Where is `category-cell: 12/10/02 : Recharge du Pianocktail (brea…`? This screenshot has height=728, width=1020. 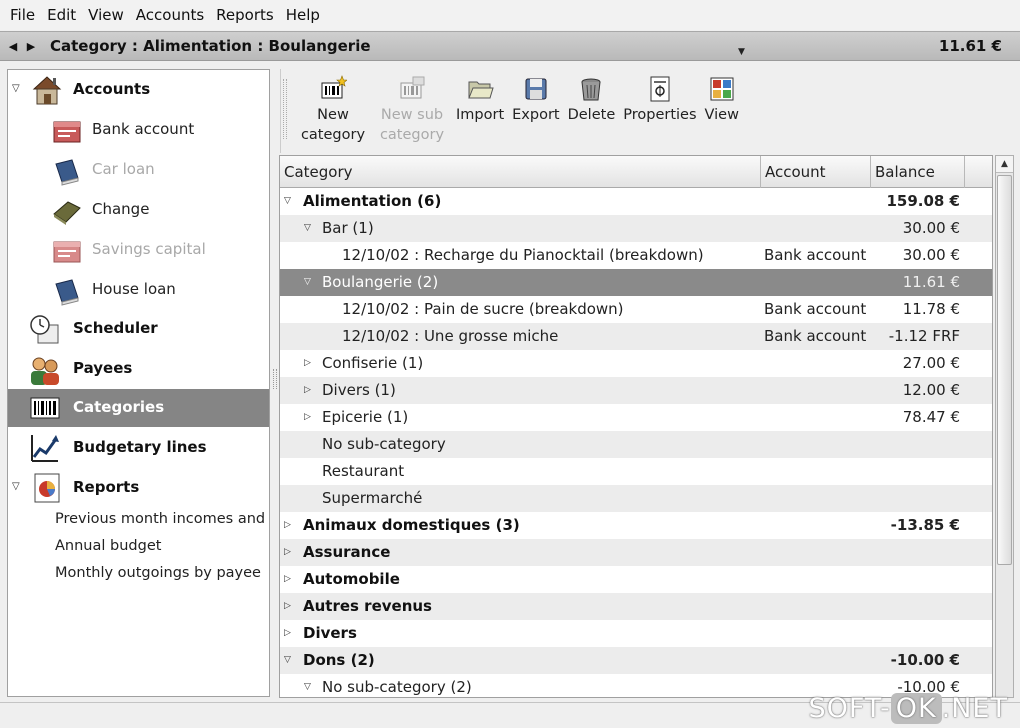 category-cell: 12/10/02 : Recharge du Pianocktail (brea… is located at coordinates (523, 255).